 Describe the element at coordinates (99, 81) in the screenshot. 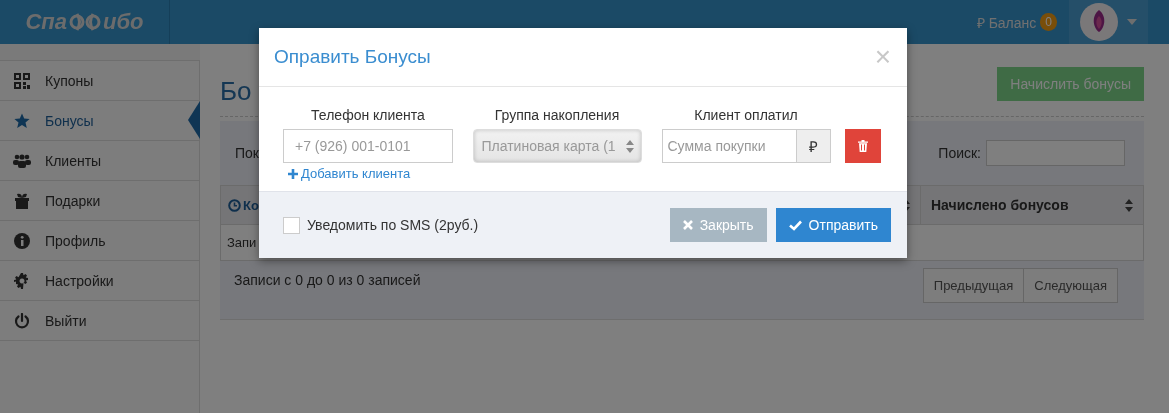

I see `sidebar-item: Купоны` at that location.